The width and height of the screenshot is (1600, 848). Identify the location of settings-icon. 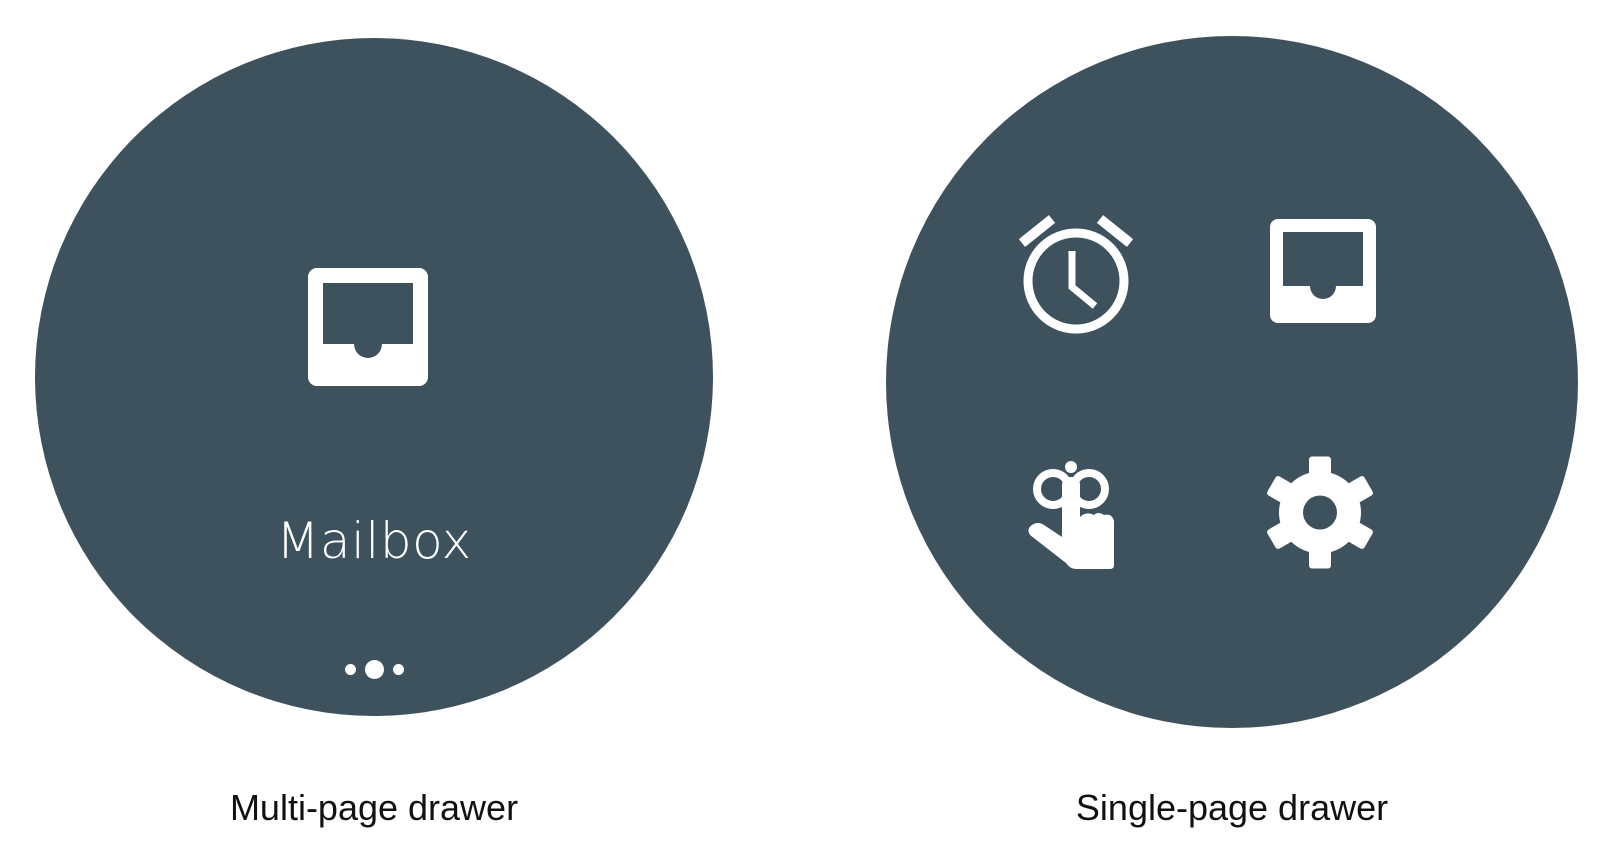
(1320, 512).